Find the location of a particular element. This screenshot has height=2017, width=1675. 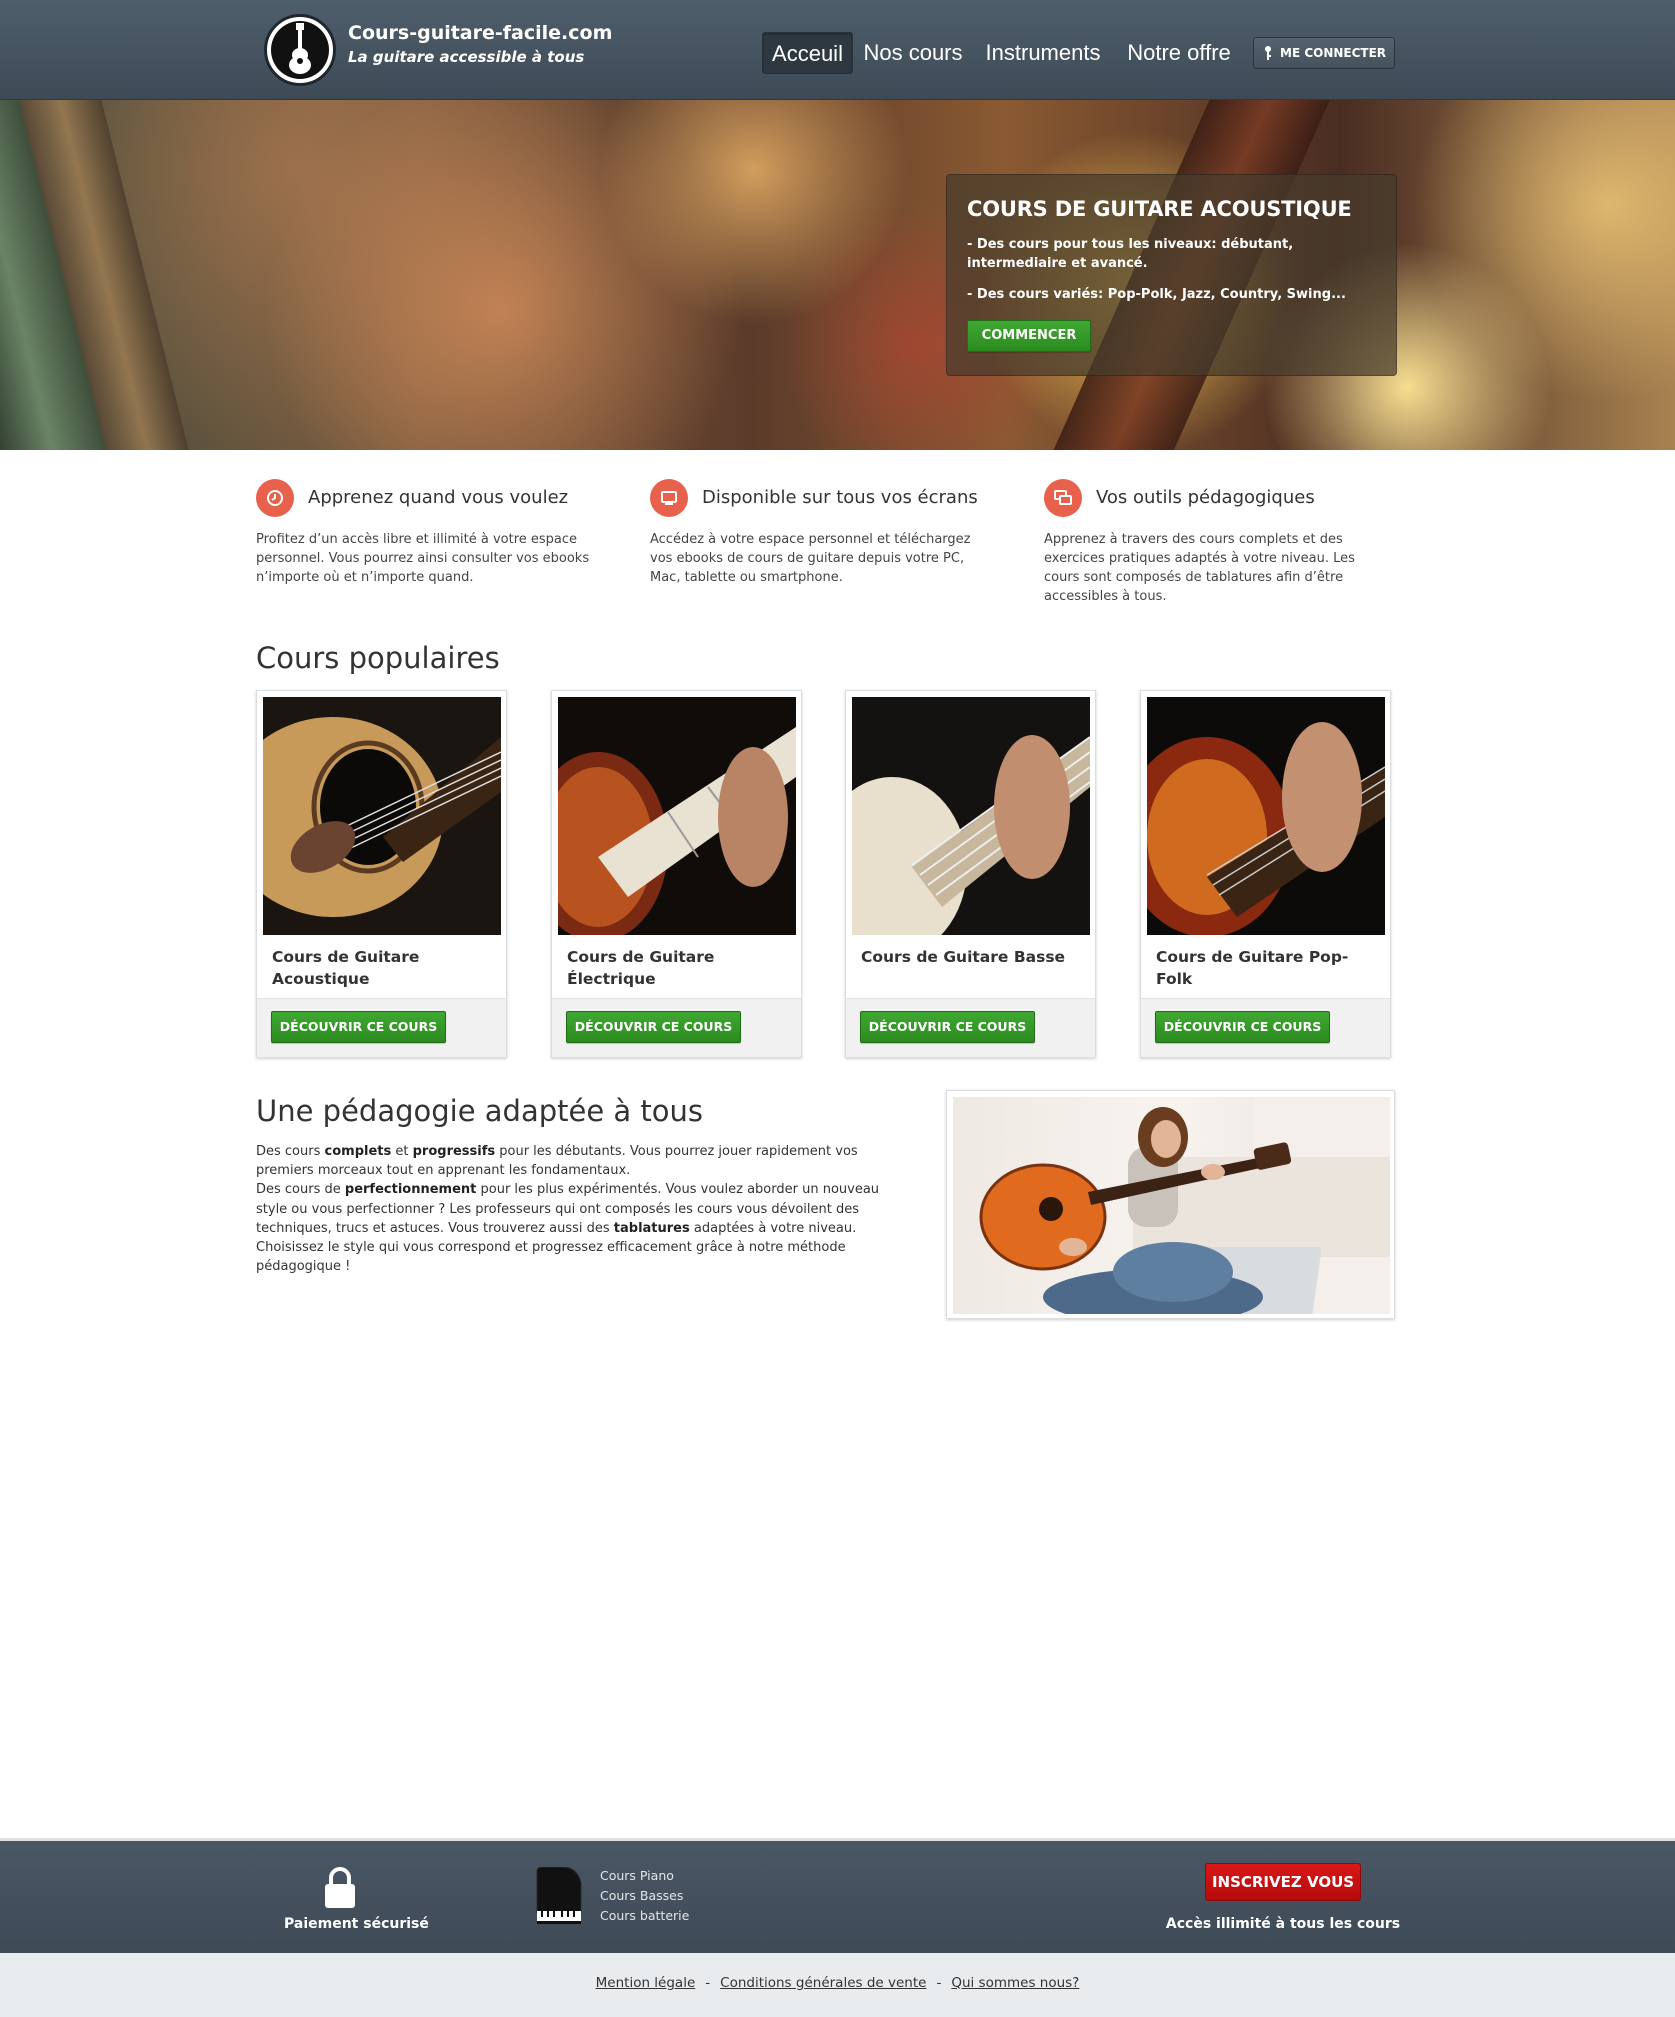

footer-link-basses: Cours Basses is located at coordinates (641, 1895).